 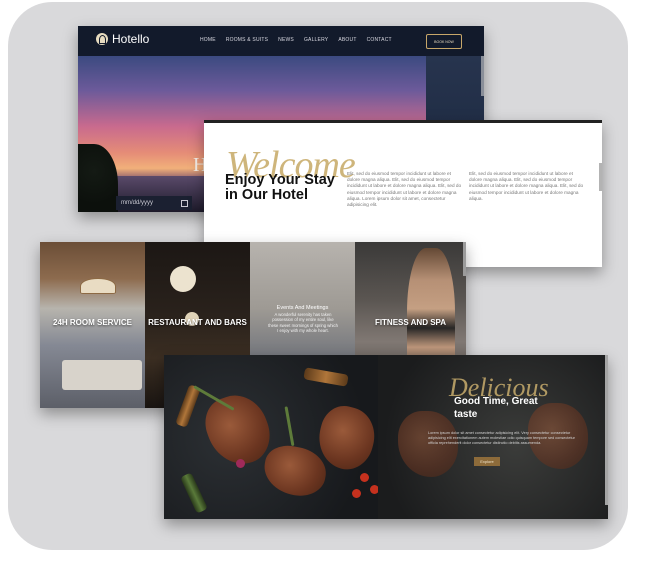 What do you see at coordinates (295, 471) in the screenshot?
I see `steak-image` at bounding box center [295, 471].